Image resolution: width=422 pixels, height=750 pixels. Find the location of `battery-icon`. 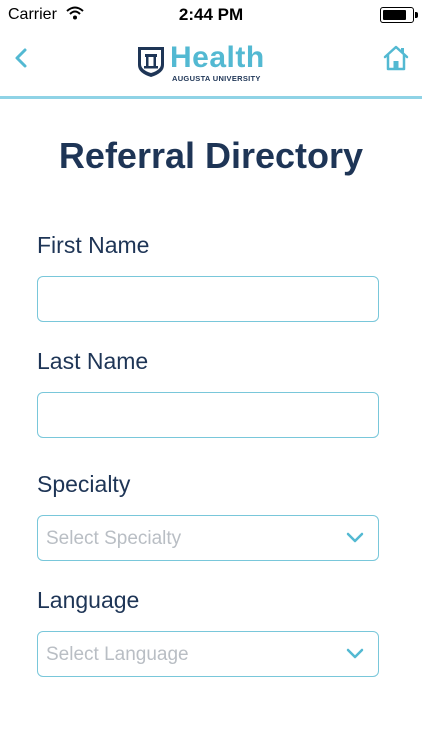

battery-icon is located at coordinates (399, 15).